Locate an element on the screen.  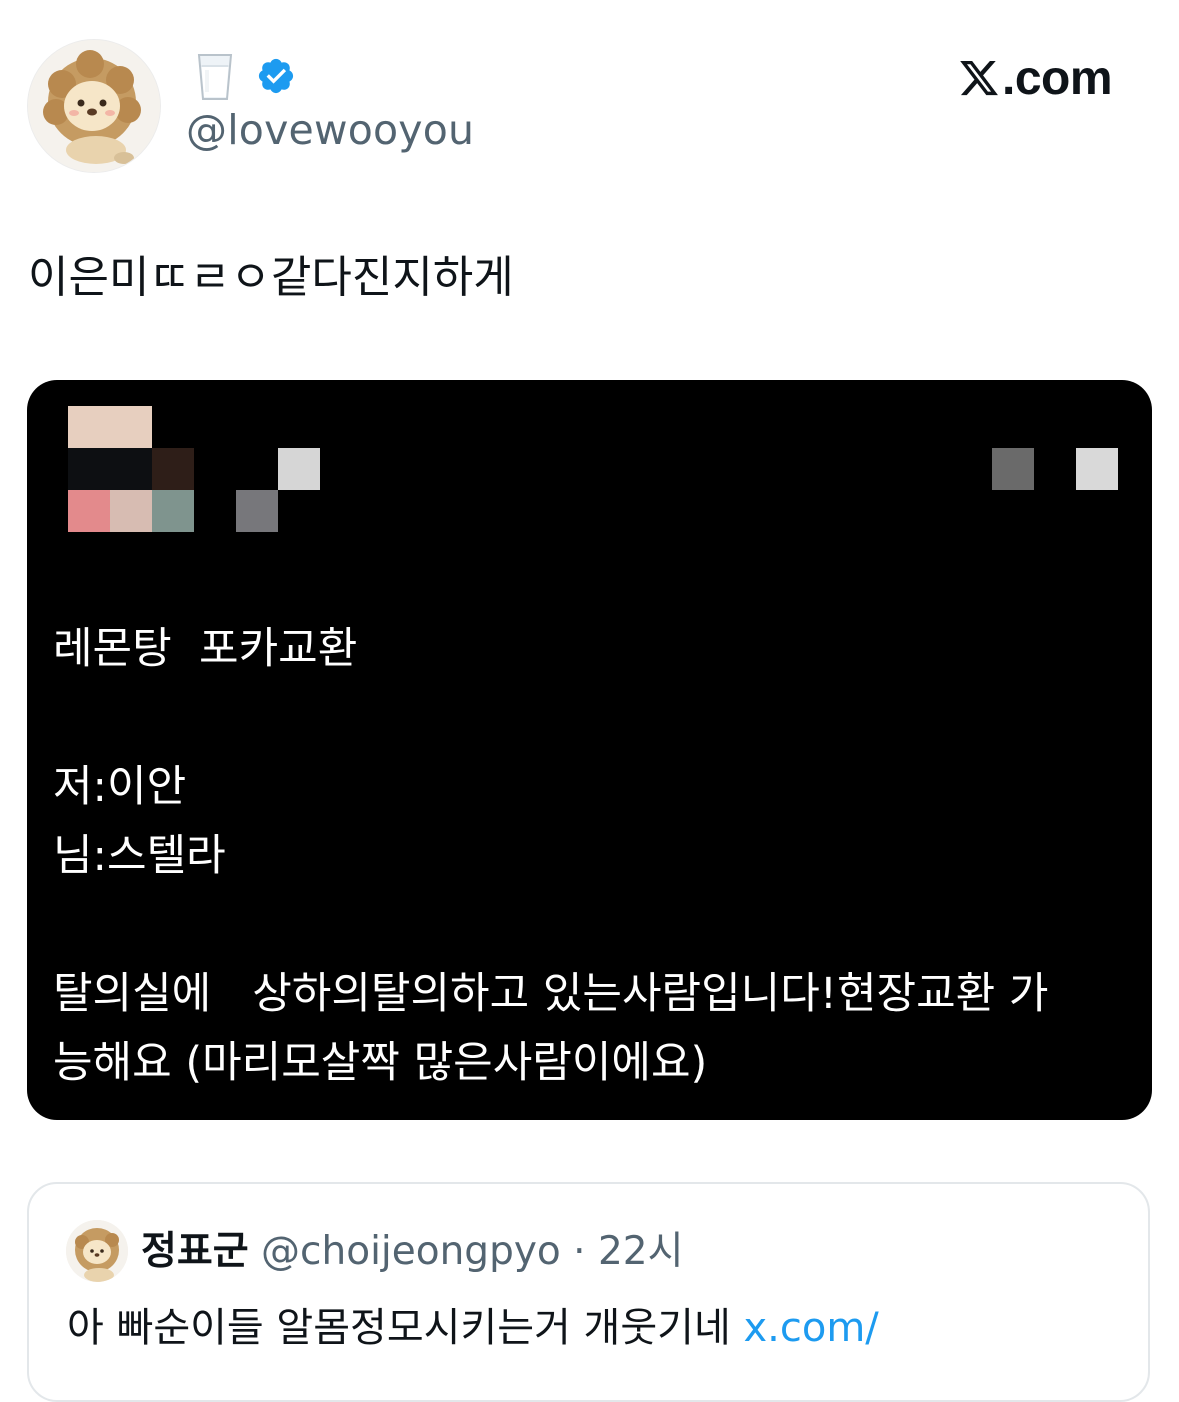
media-line-yours: 님:스텔라 is located at coordinates (139, 856).